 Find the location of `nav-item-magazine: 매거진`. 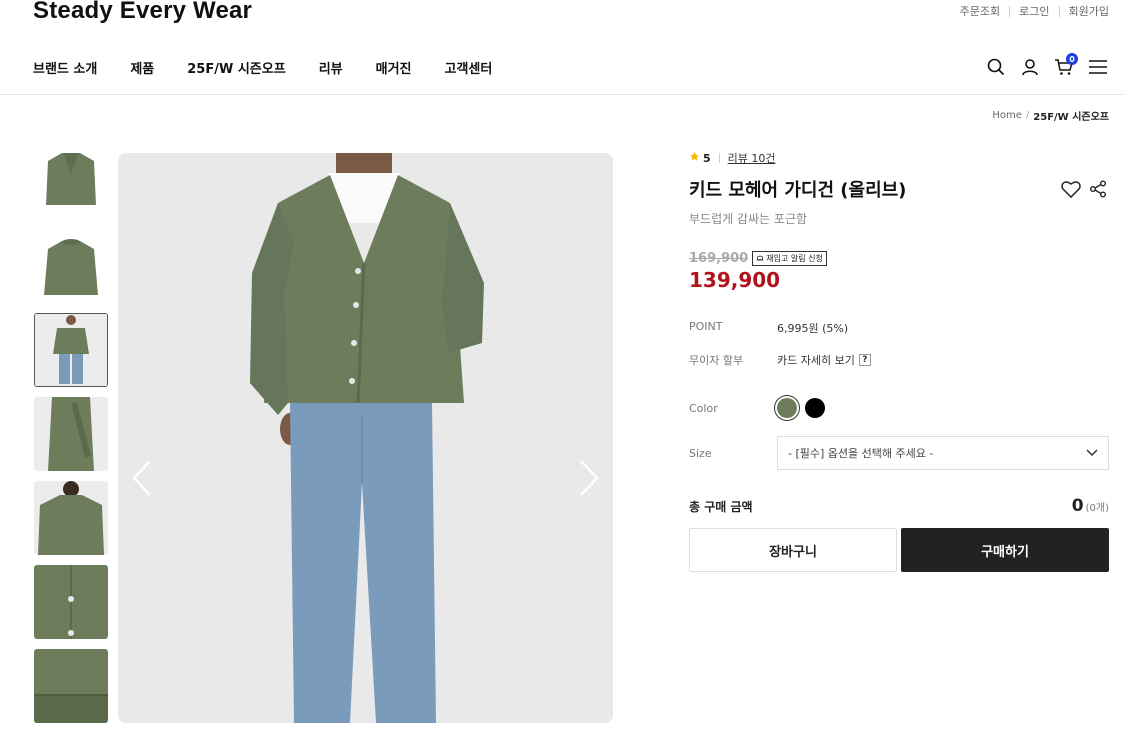

nav-item-magazine: 매거진 is located at coordinates (394, 67).